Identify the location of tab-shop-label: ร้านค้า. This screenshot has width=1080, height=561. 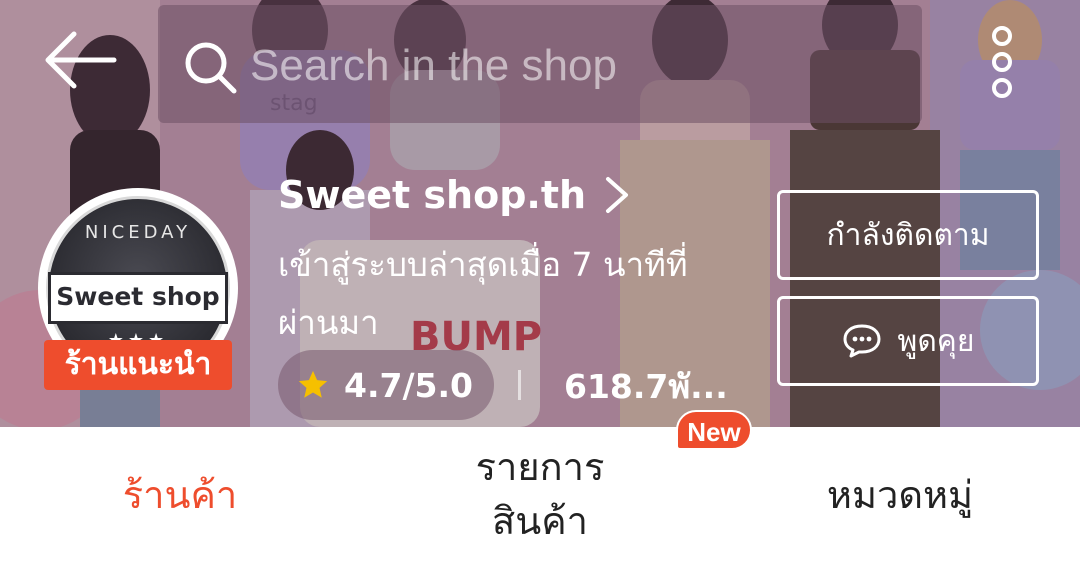
(180, 494).